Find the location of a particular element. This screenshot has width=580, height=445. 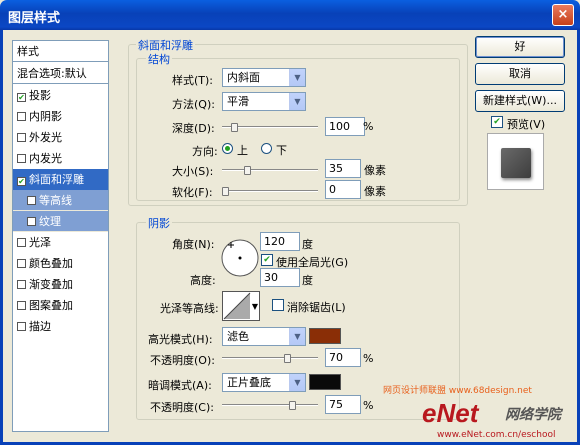

style-item-2: 外发光 is located at coordinates (60, 137).